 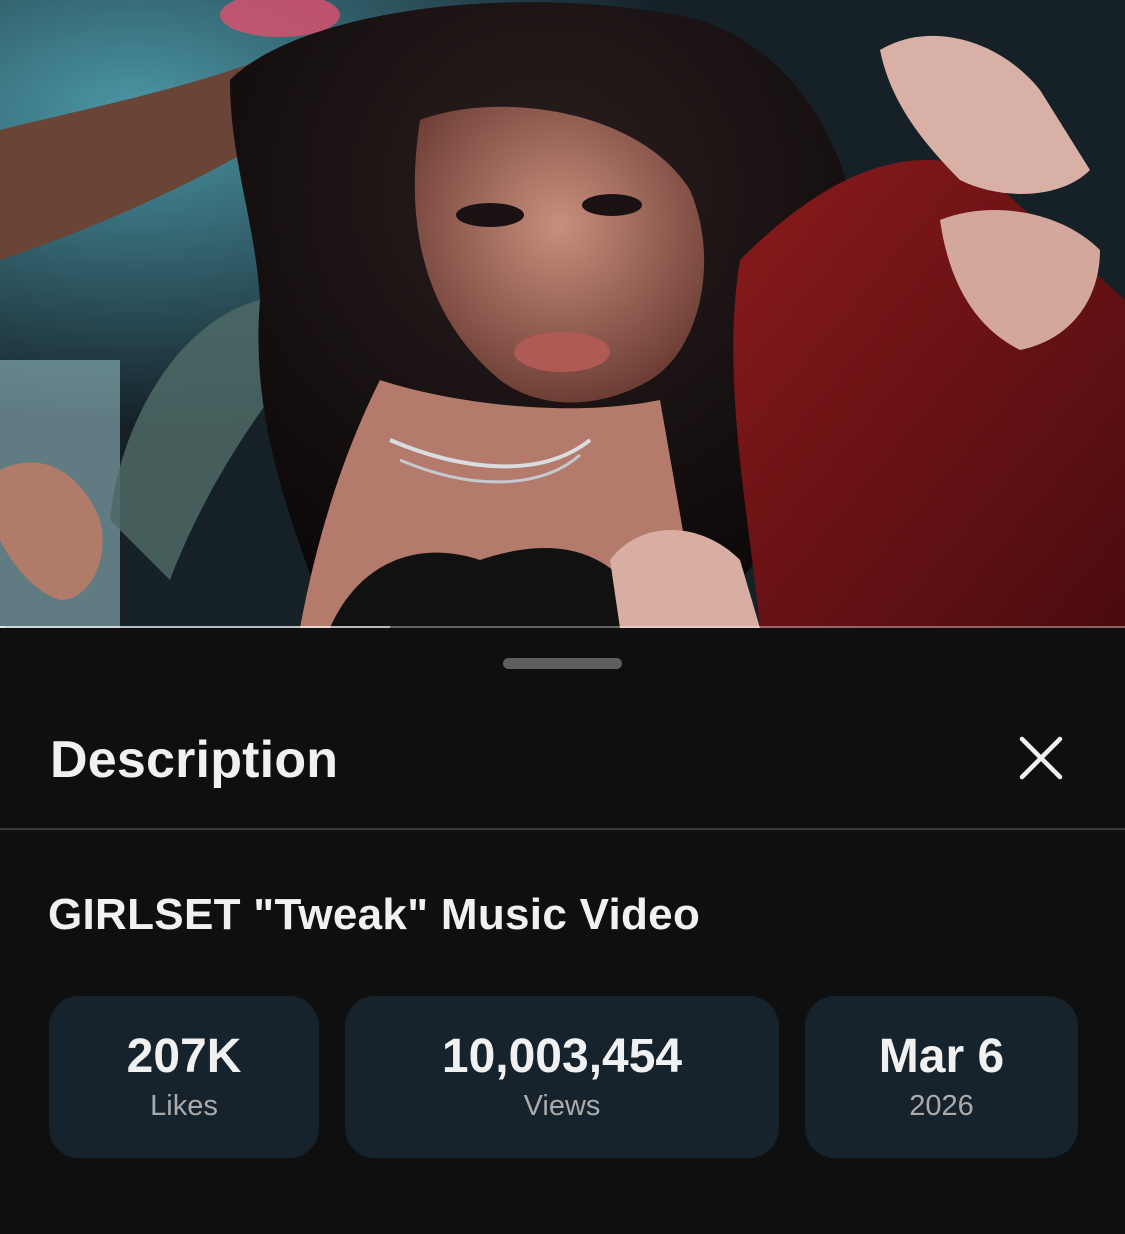 I want to click on stat-likes-label: Likes, so click(x=184, y=1106).